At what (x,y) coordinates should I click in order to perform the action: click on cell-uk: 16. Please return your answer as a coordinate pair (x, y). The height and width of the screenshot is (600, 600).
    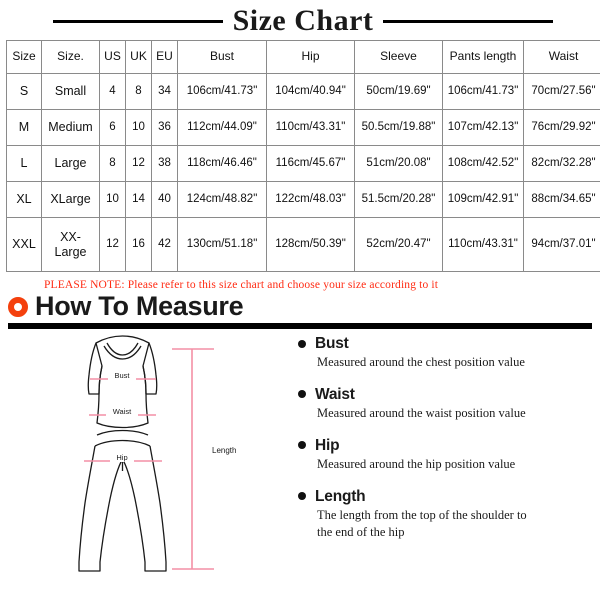
    Looking at the image, I should click on (138, 244).